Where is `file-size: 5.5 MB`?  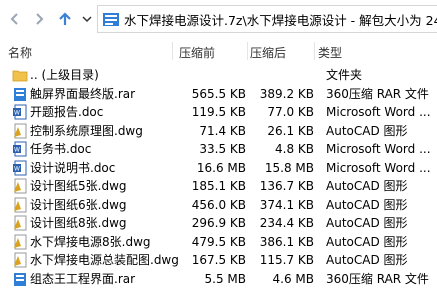 file-size: 5.5 MB is located at coordinates (225, 279).